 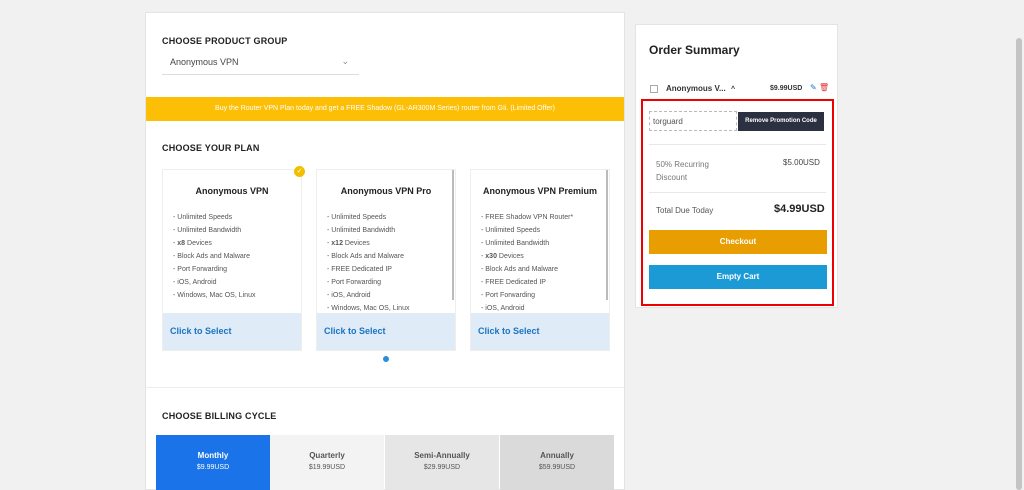 What do you see at coordinates (442, 455) in the screenshot?
I see `billing-name: Semi-Annually` at bounding box center [442, 455].